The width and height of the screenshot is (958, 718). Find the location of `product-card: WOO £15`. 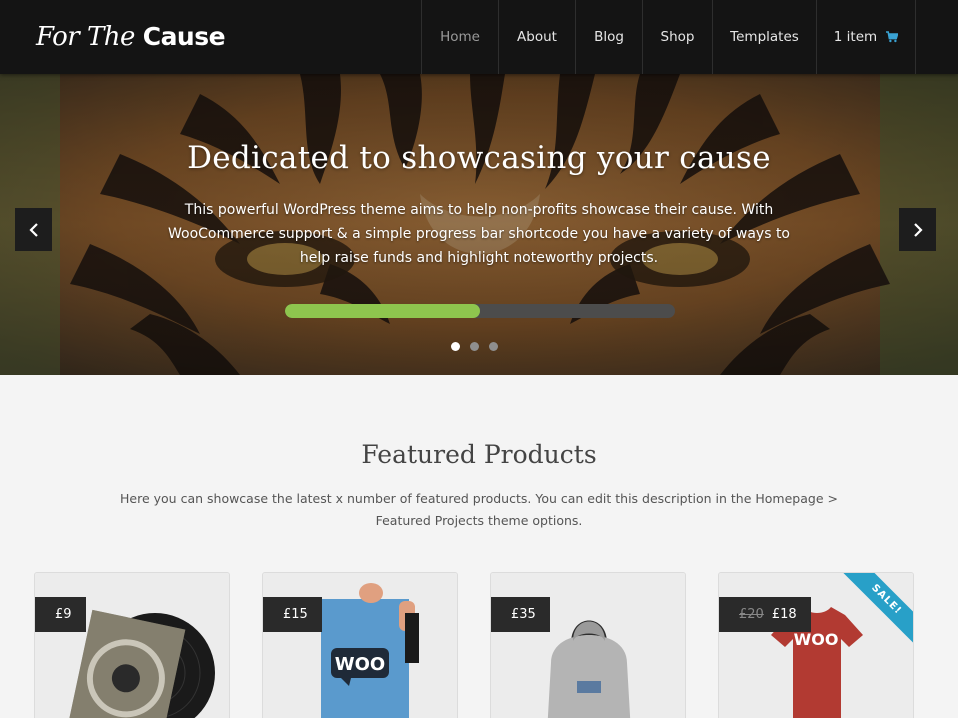

product-card: WOO £15 is located at coordinates (360, 645).